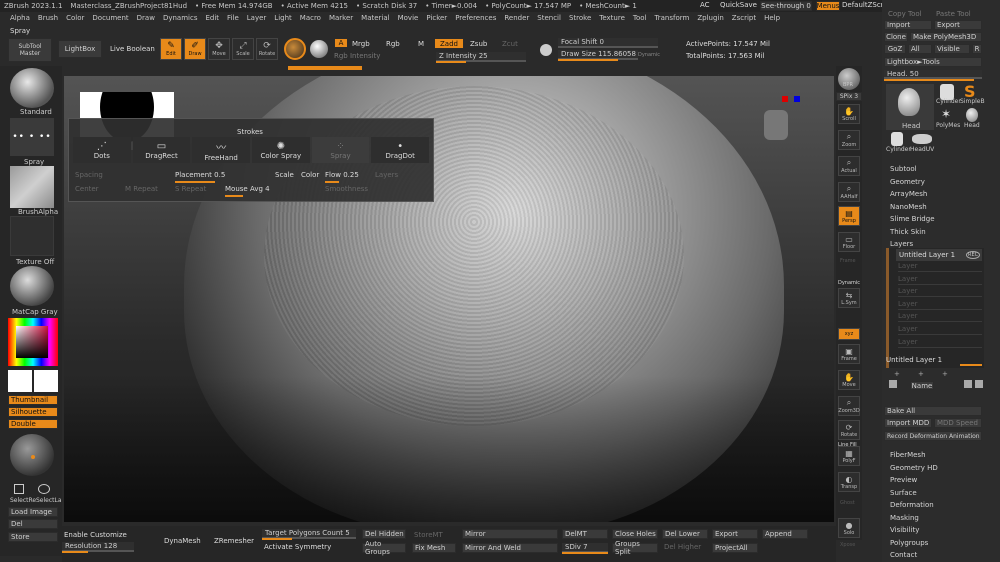  Describe the element at coordinates (516, 19) in the screenshot. I see `menu-render: Render` at that location.